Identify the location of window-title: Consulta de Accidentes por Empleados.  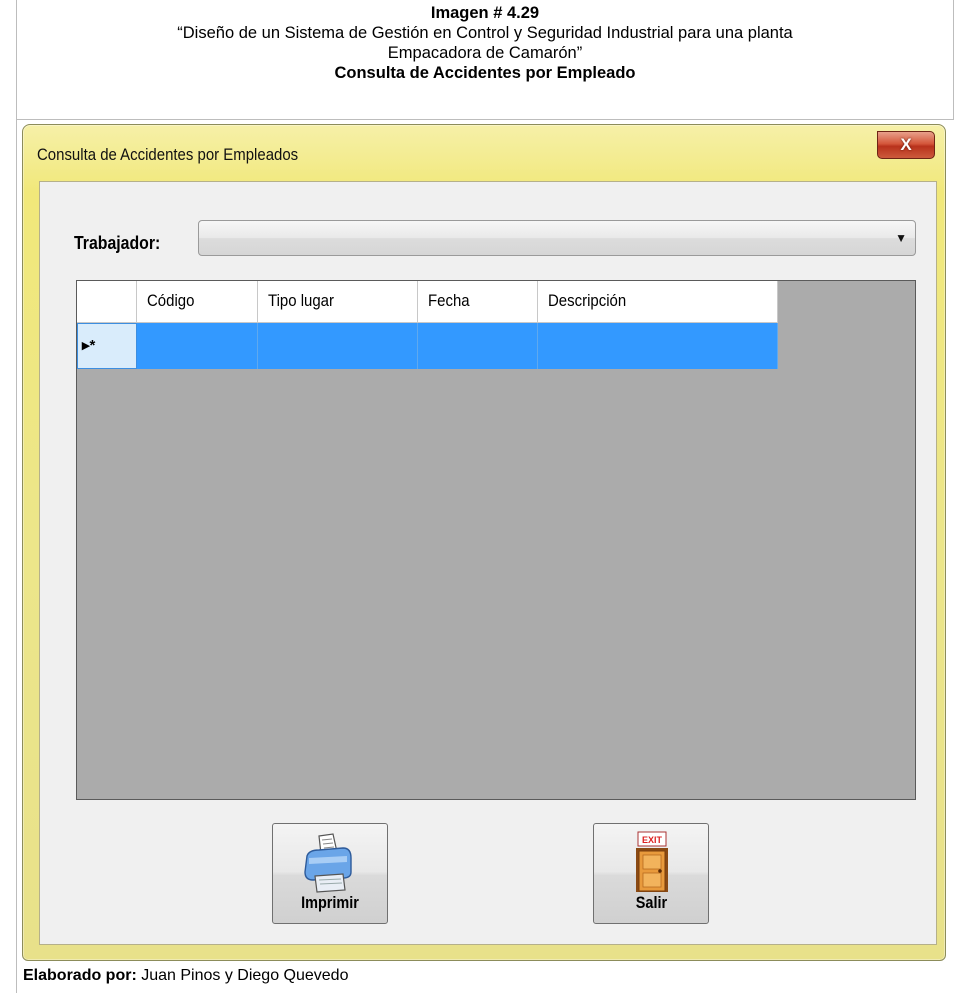
(168, 154).